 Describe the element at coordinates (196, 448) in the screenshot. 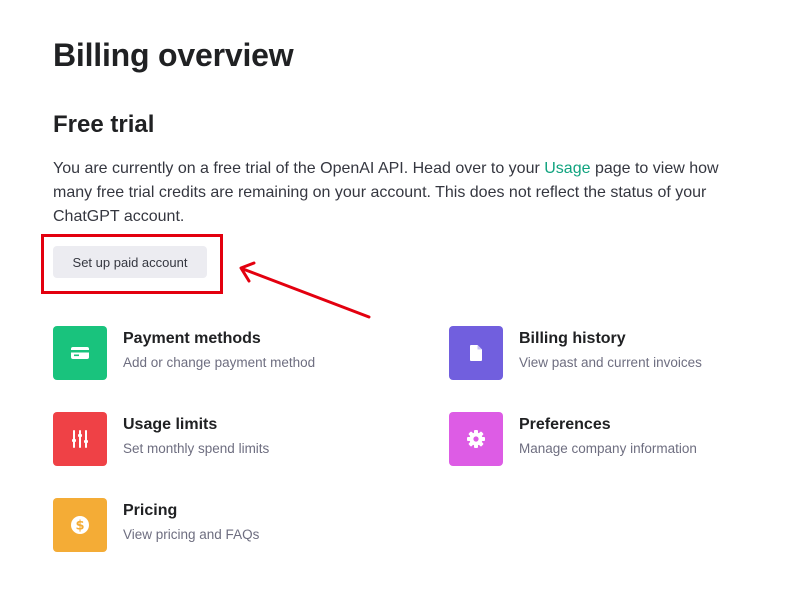

I see `usage-limits-description: Set monthly spend limits` at that location.